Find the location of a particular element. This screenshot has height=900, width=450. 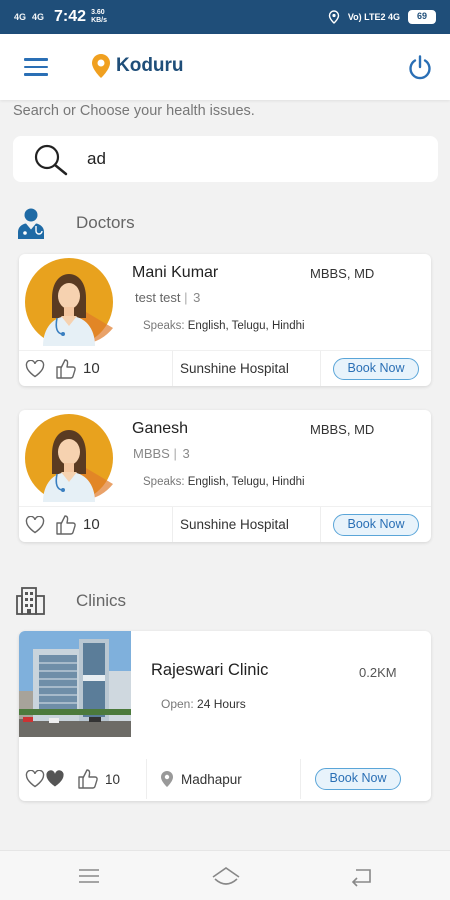

status-bar: 4G 4G 7:42 3.60 KB/s Vo) LTE2 4G 69 is located at coordinates (225, 17).